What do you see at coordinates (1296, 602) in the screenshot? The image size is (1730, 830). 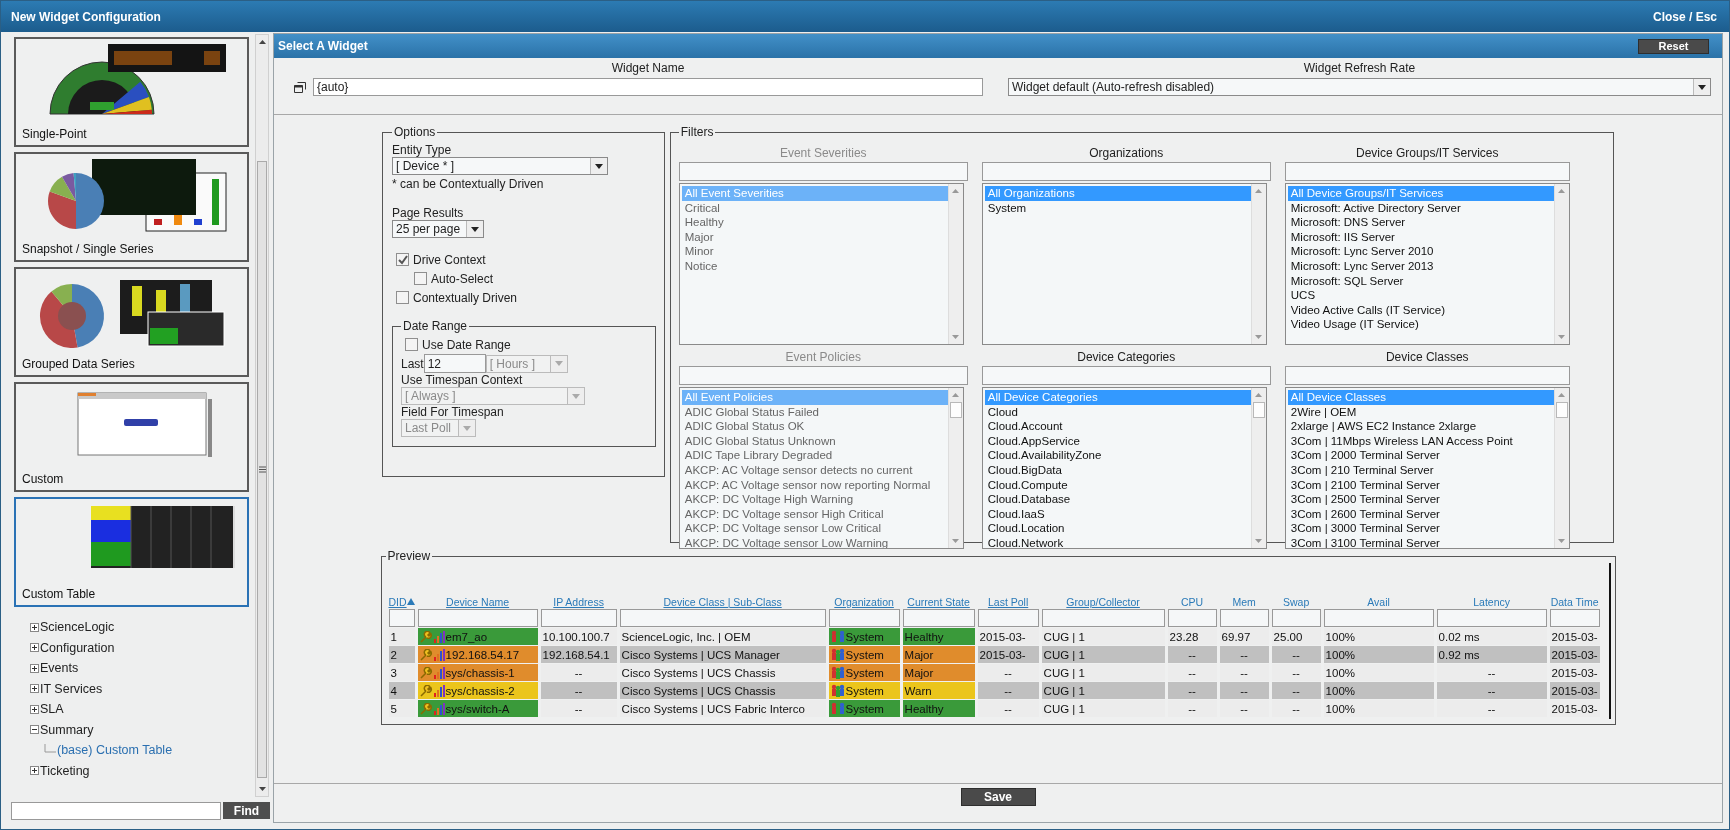 I see `column-header: Swap` at bounding box center [1296, 602].